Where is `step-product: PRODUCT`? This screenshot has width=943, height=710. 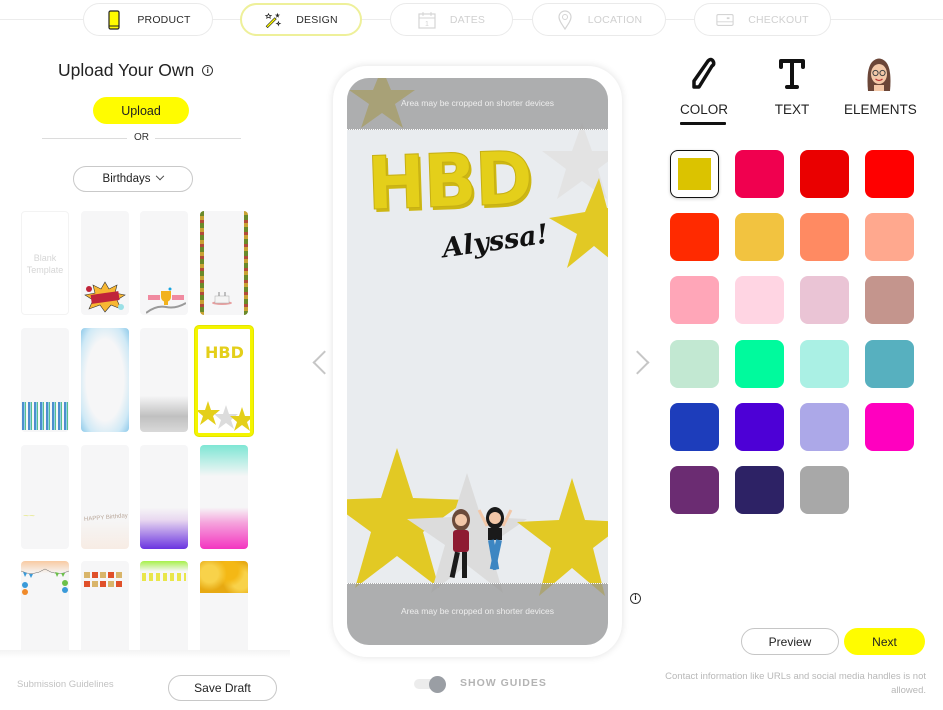
step-product: PRODUCT is located at coordinates (148, 19).